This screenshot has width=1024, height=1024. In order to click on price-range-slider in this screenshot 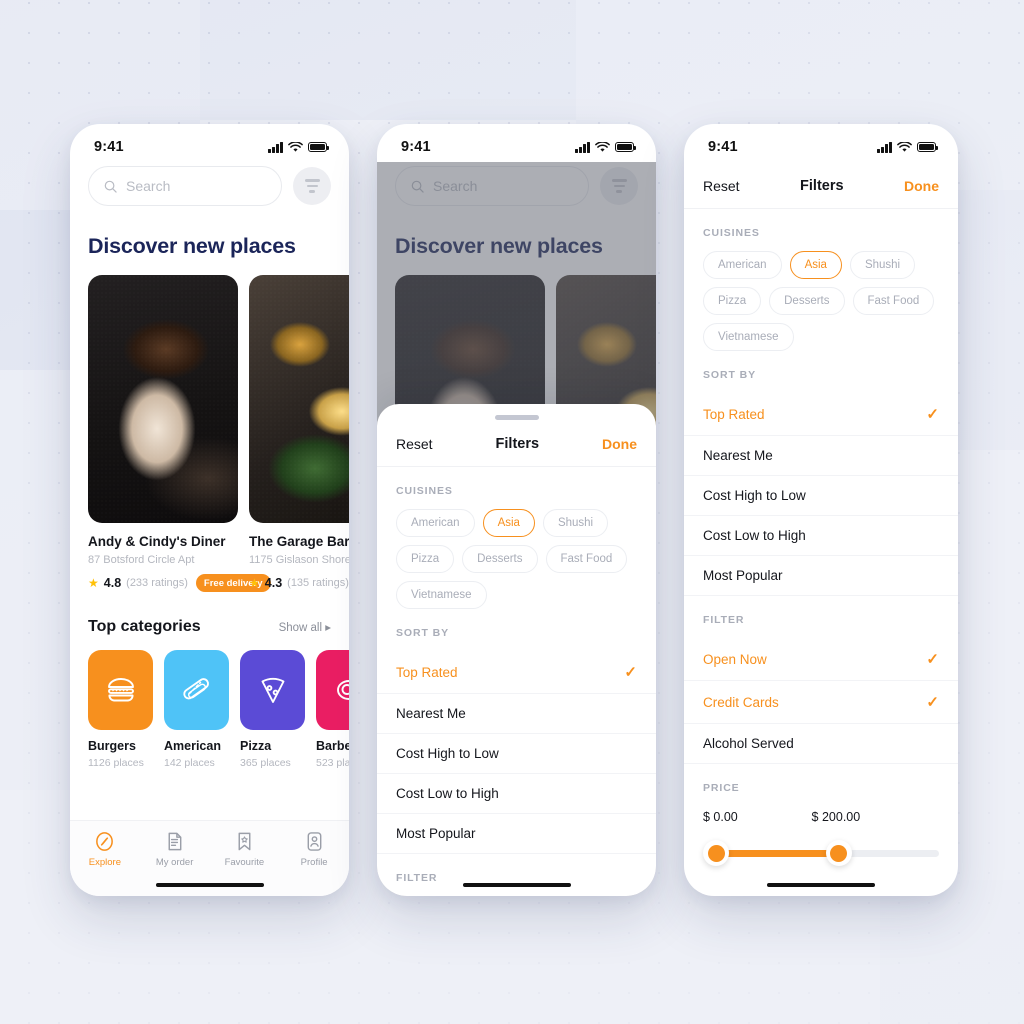, I will do `click(821, 853)`.